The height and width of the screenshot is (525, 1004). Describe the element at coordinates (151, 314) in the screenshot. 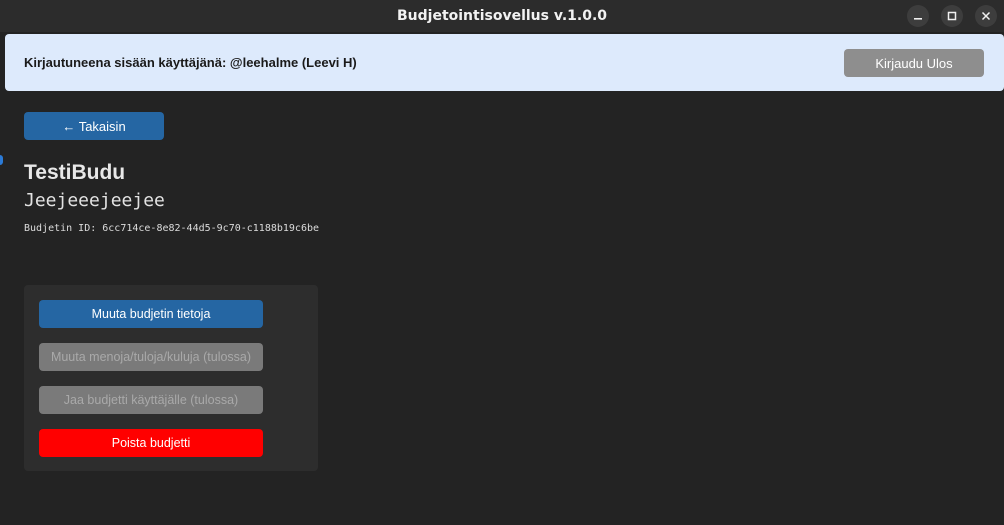

I see `edit-budget-info-button: Muuta budjetin tietoja` at that location.